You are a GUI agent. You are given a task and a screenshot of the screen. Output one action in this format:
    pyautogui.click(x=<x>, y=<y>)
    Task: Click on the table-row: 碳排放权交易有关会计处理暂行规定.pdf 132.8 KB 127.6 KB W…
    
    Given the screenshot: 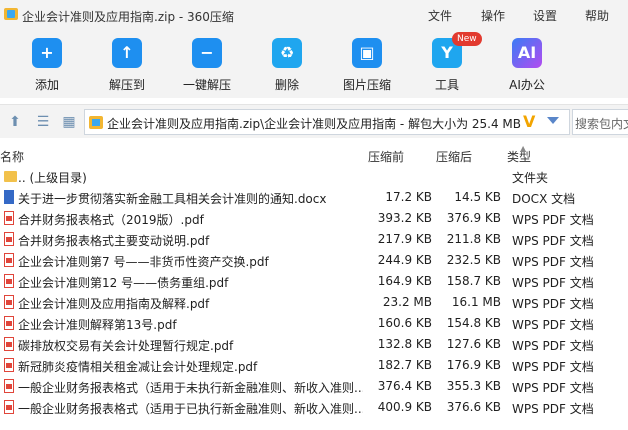 What is the action you would take?
    pyautogui.click(x=314, y=344)
    